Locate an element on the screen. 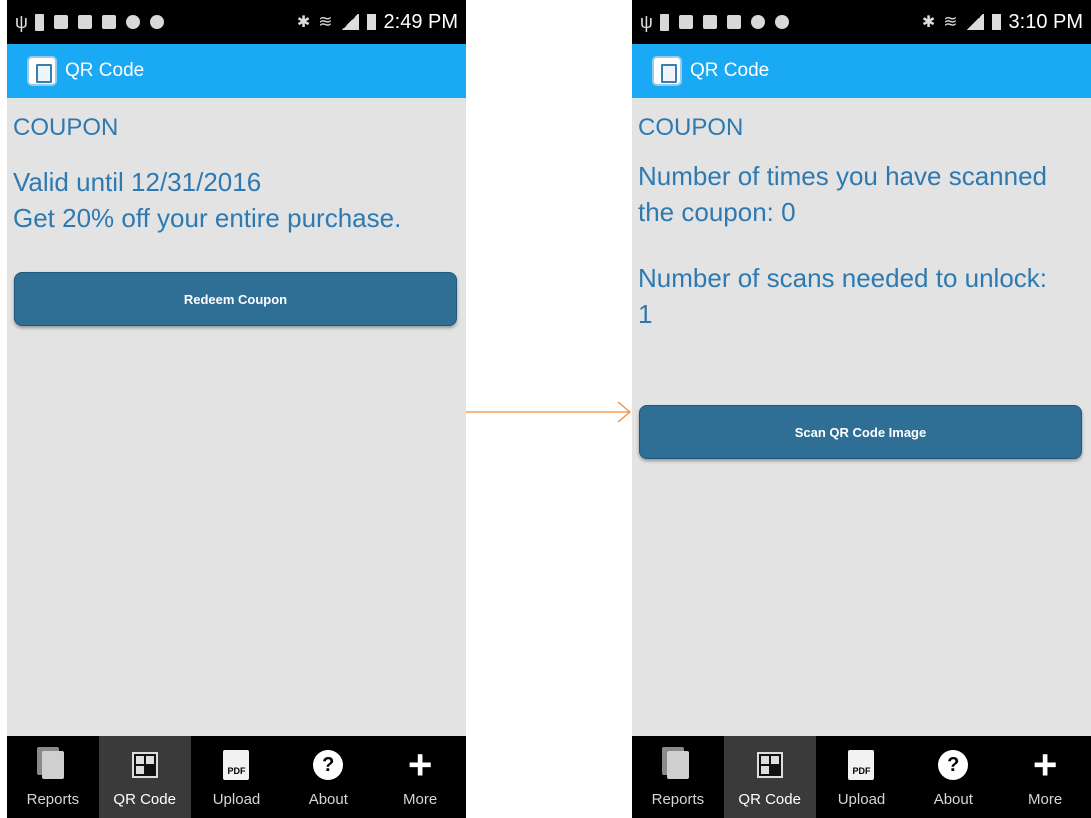  scan-qr-code-button: Scan QR Code Image is located at coordinates (860, 432).